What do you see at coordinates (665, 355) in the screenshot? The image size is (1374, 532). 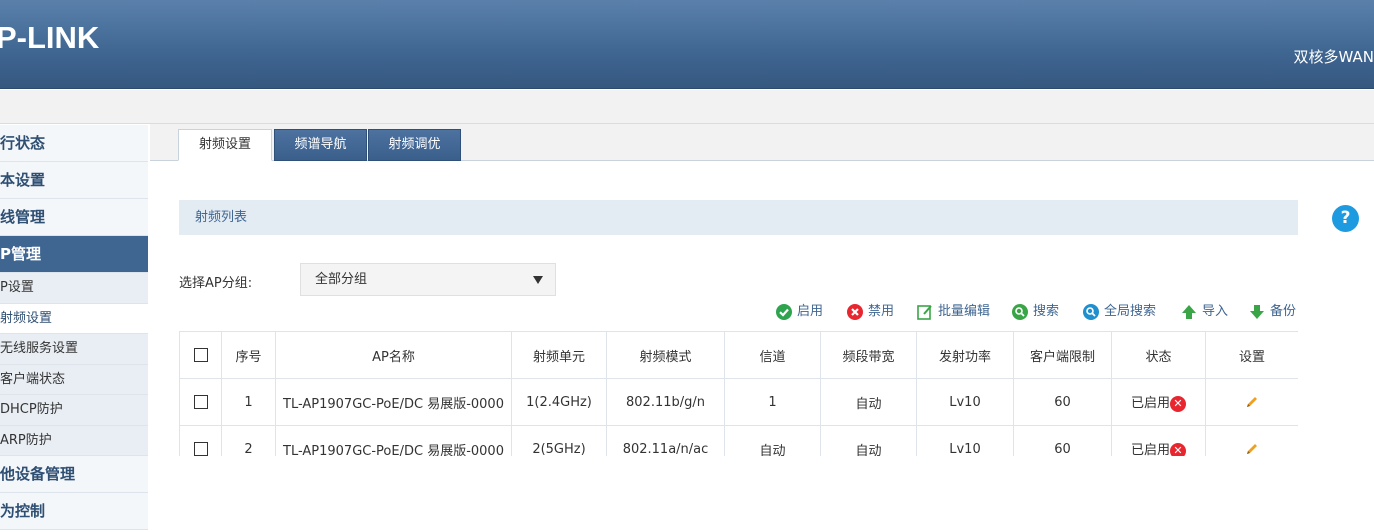 I see `column-header: 射频模式` at bounding box center [665, 355].